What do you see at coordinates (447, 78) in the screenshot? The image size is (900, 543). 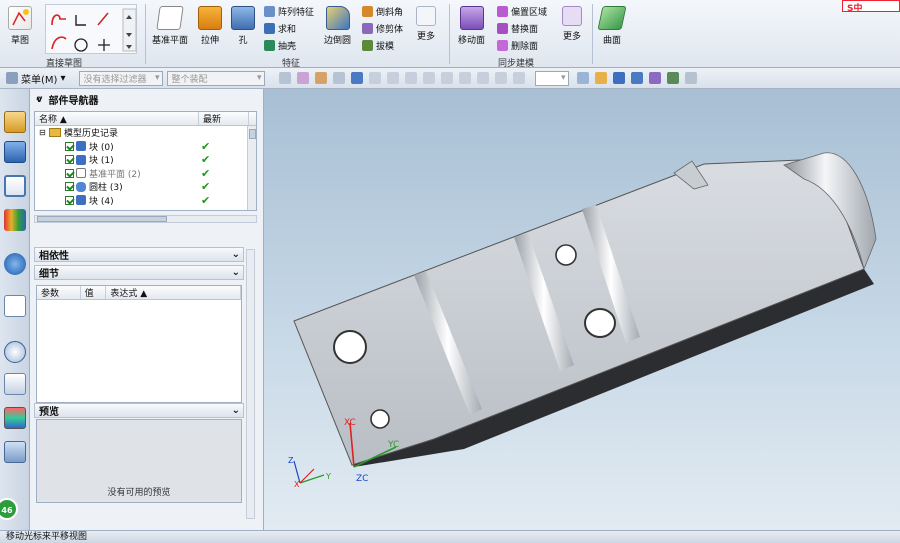 I see `quadrant-icon` at bounding box center [447, 78].